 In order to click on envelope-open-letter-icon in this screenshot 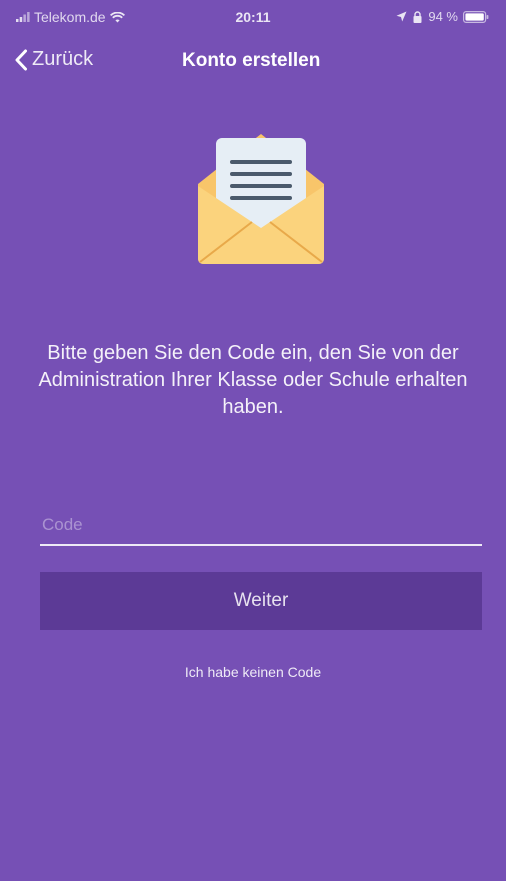, I will do `click(261, 199)`.